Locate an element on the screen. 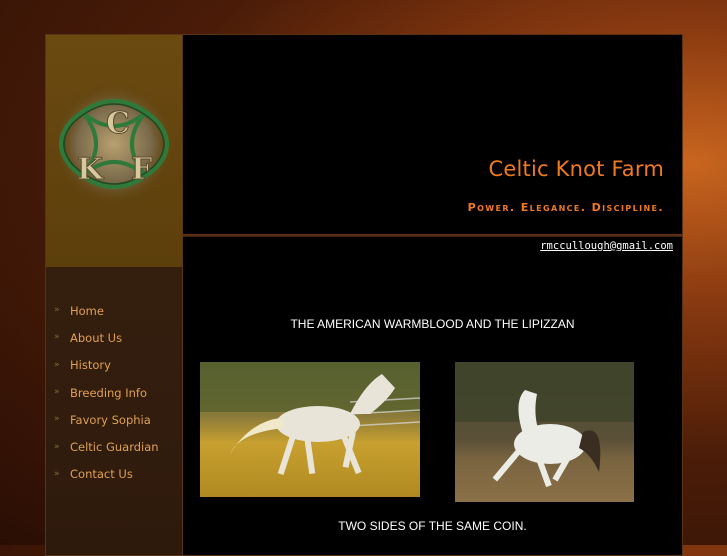  nav-item-about-us: » About Us is located at coordinates (114, 337).